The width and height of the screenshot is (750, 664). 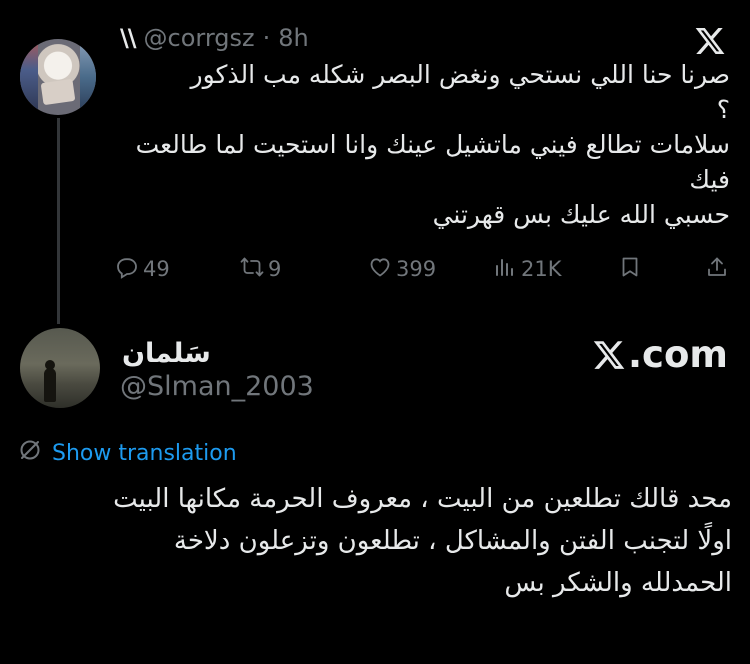 What do you see at coordinates (541, 269) in the screenshot?
I see `views-count: 21K` at bounding box center [541, 269].